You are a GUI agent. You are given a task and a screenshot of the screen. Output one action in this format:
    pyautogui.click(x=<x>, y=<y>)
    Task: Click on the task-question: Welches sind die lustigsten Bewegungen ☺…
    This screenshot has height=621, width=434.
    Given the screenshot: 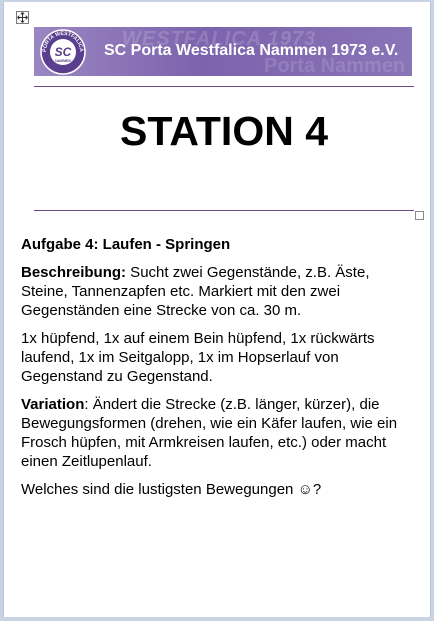 What is the action you would take?
    pyautogui.click(x=171, y=489)
    